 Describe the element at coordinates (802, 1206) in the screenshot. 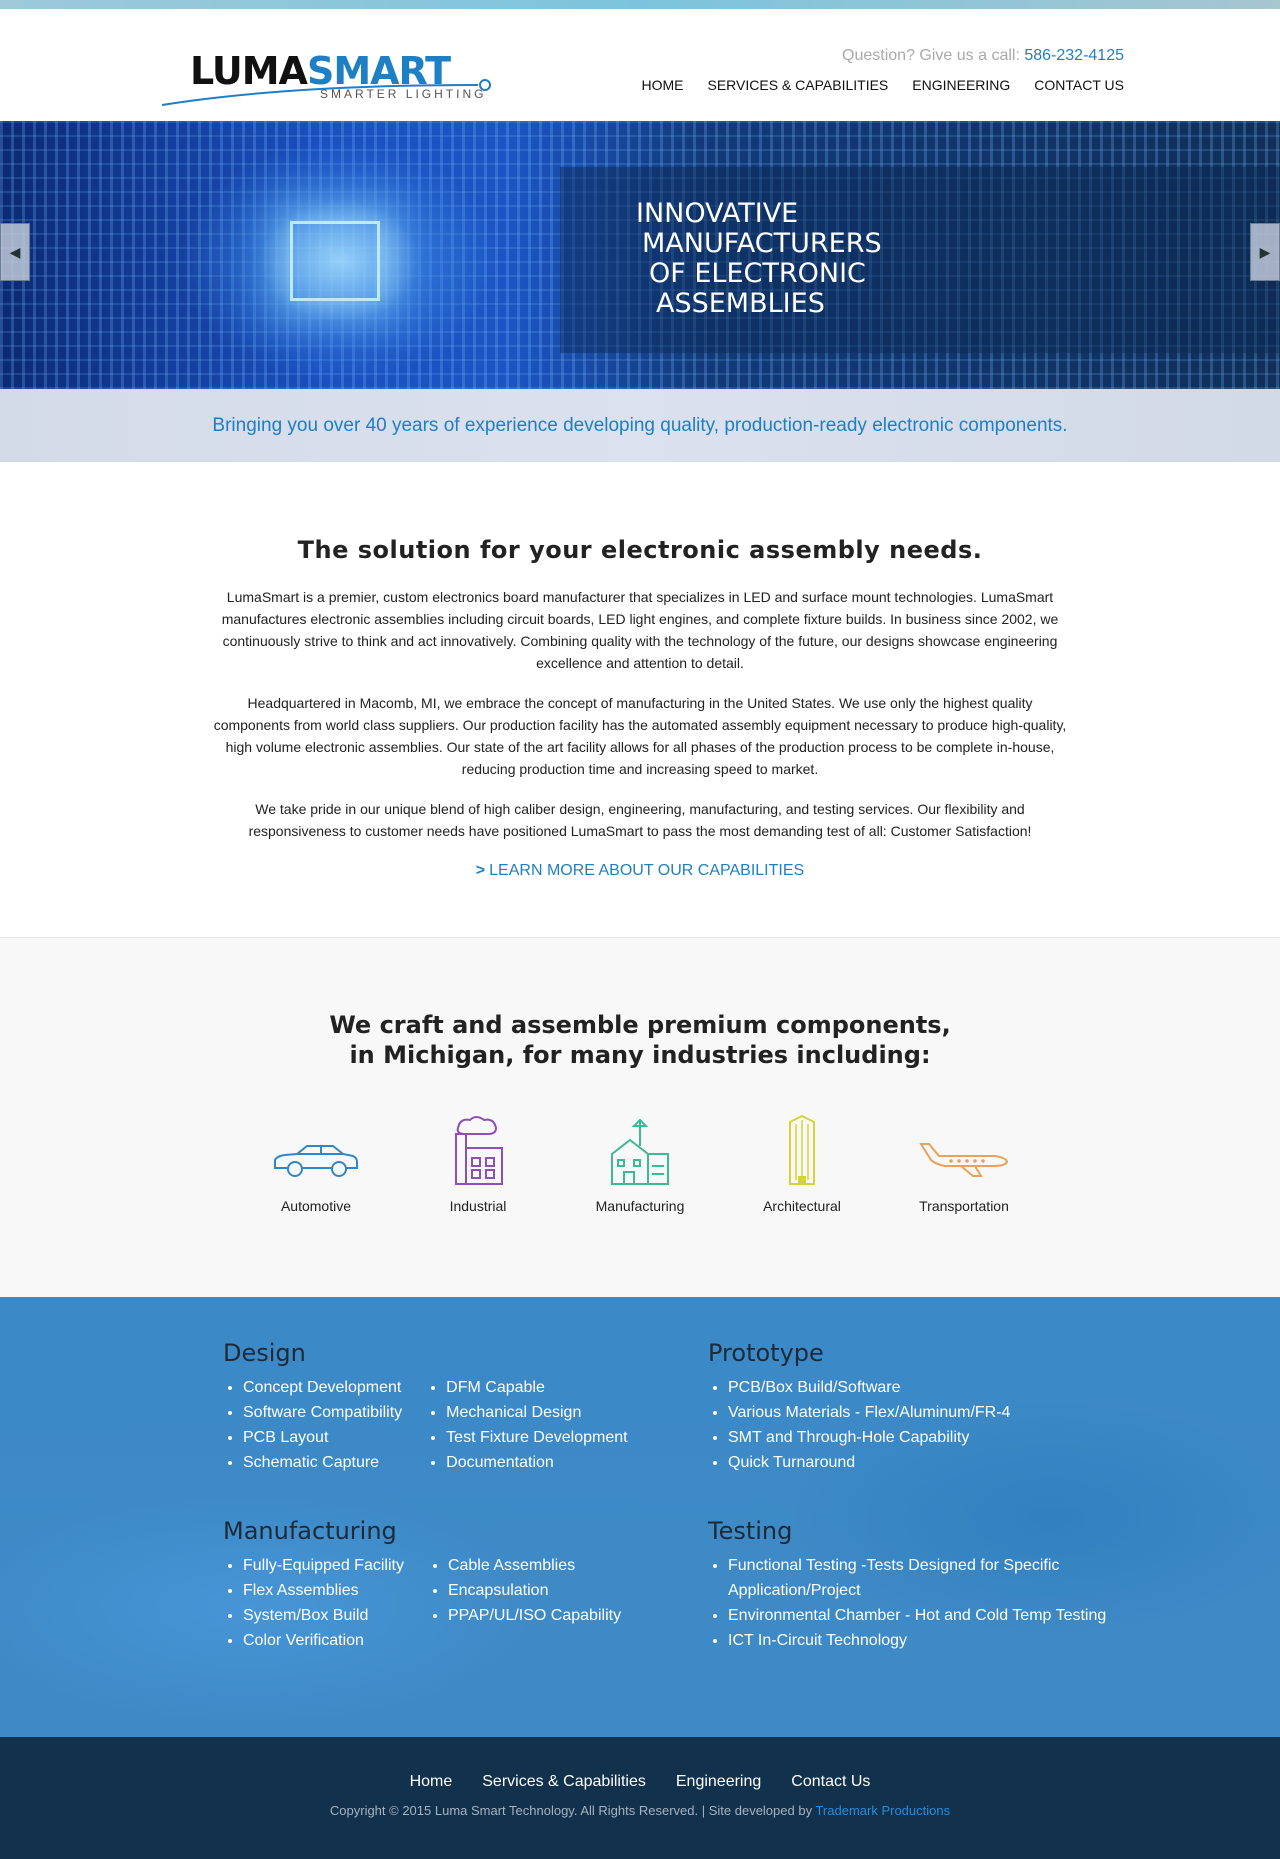

I see `industry-label: Architectural` at that location.